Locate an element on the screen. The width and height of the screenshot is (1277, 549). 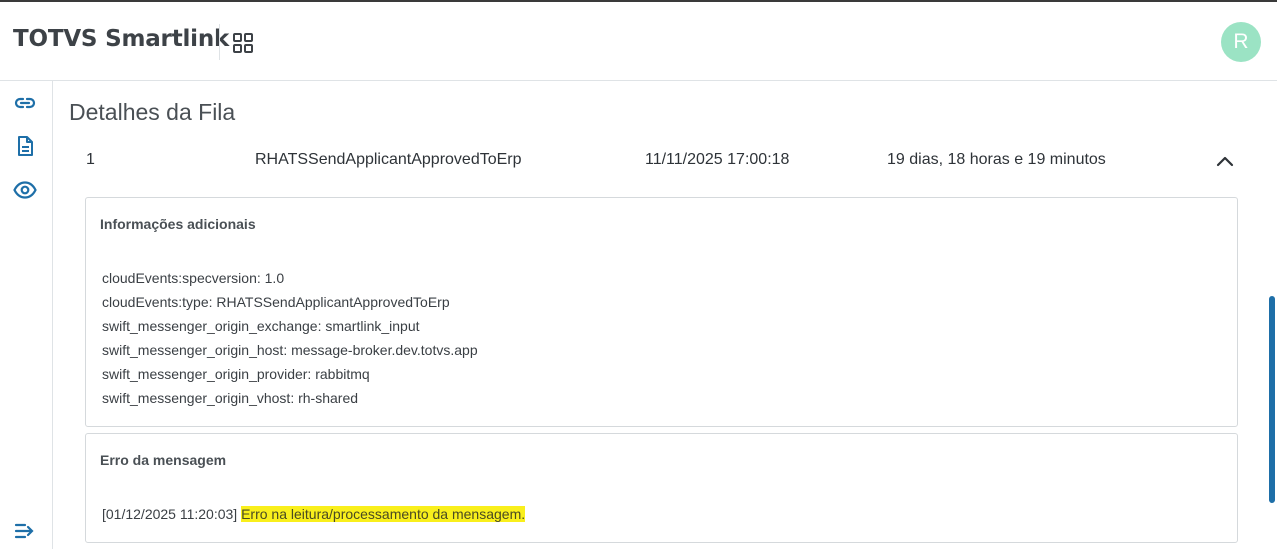
row-datetime: 11/11/2025 17:00:18 is located at coordinates (717, 159).